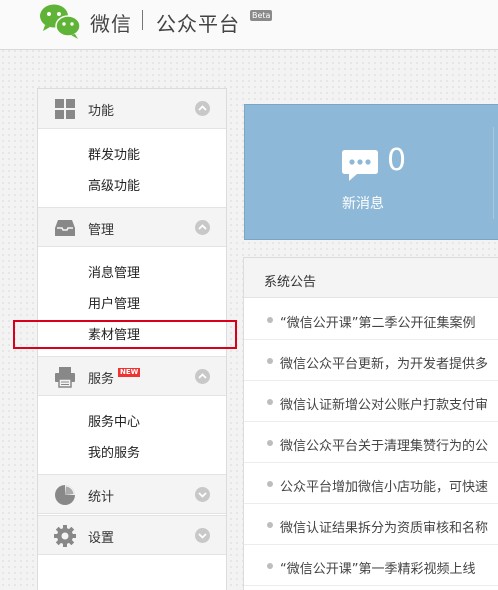 The width and height of the screenshot is (498, 590). I want to click on notice-item-text: 微信认证新增公对公账户打款支付审, so click(384, 403).